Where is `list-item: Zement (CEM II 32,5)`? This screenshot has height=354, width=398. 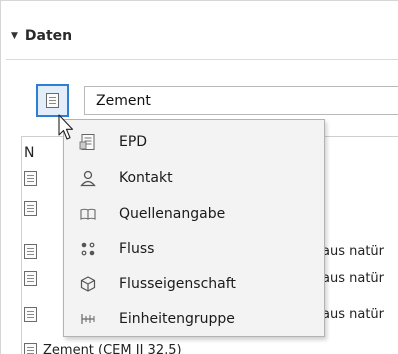 list-item: Zement (CEM II 32,5) is located at coordinates (210, 346).